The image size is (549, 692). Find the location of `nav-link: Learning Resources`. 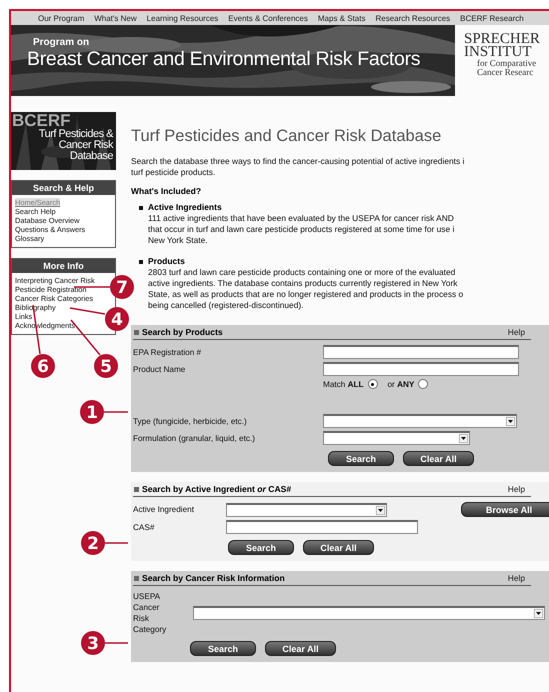

nav-link: Learning Resources is located at coordinates (182, 18).